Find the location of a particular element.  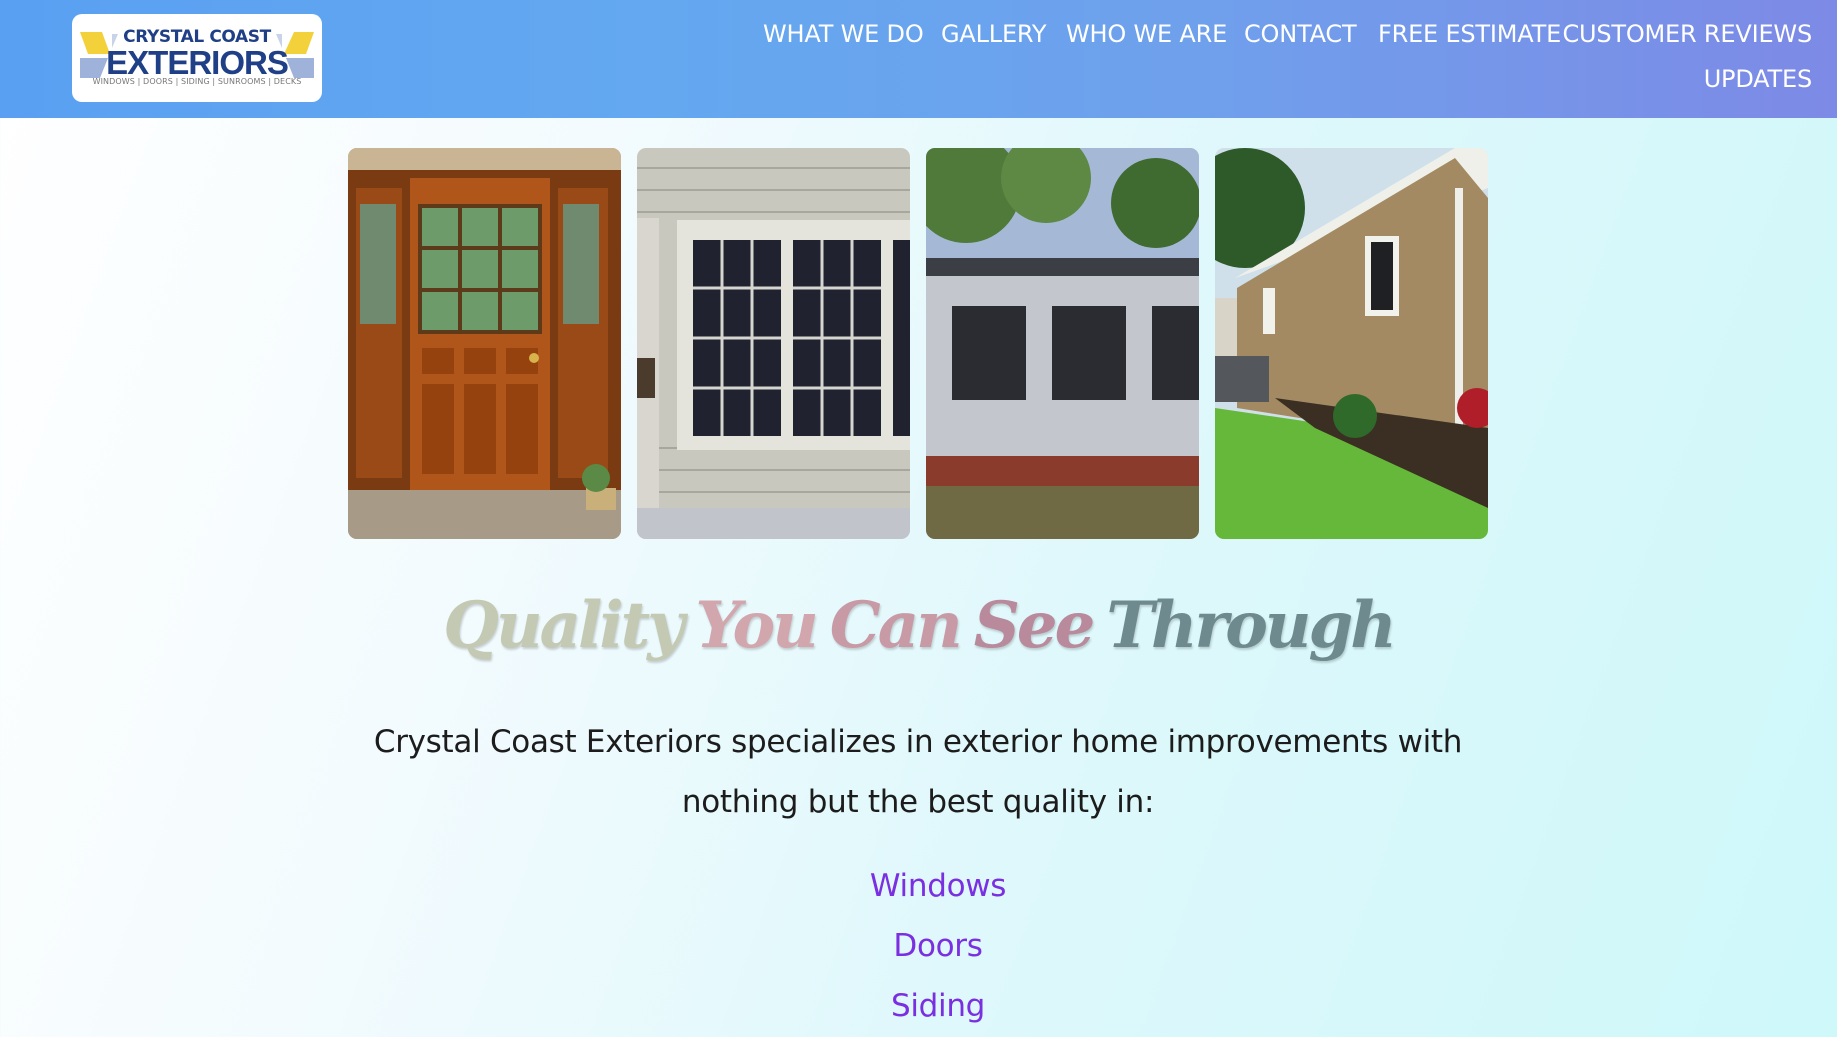

page-headline: Quality You Can See Through is located at coordinates (918, 625).